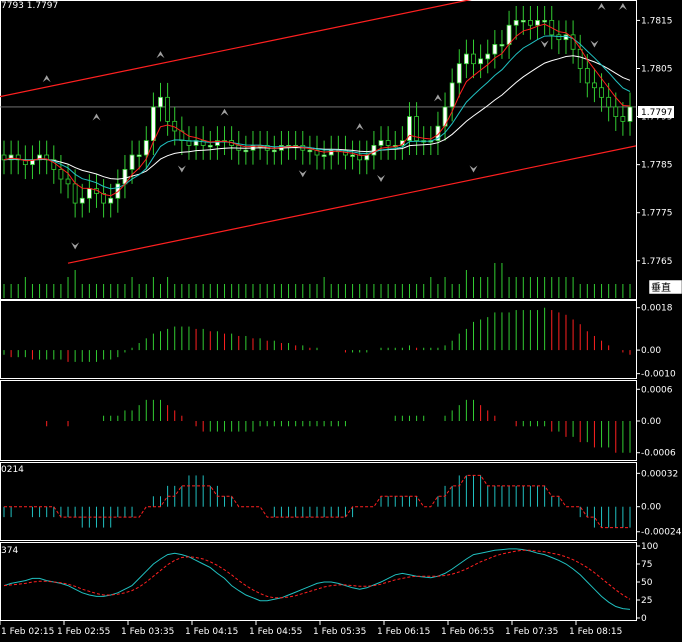 This screenshot has height=642, width=682. What do you see at coordinates (317, 574) in the screenshot?
I see `stochastic-signal-line` at bounding box center [317, 574].